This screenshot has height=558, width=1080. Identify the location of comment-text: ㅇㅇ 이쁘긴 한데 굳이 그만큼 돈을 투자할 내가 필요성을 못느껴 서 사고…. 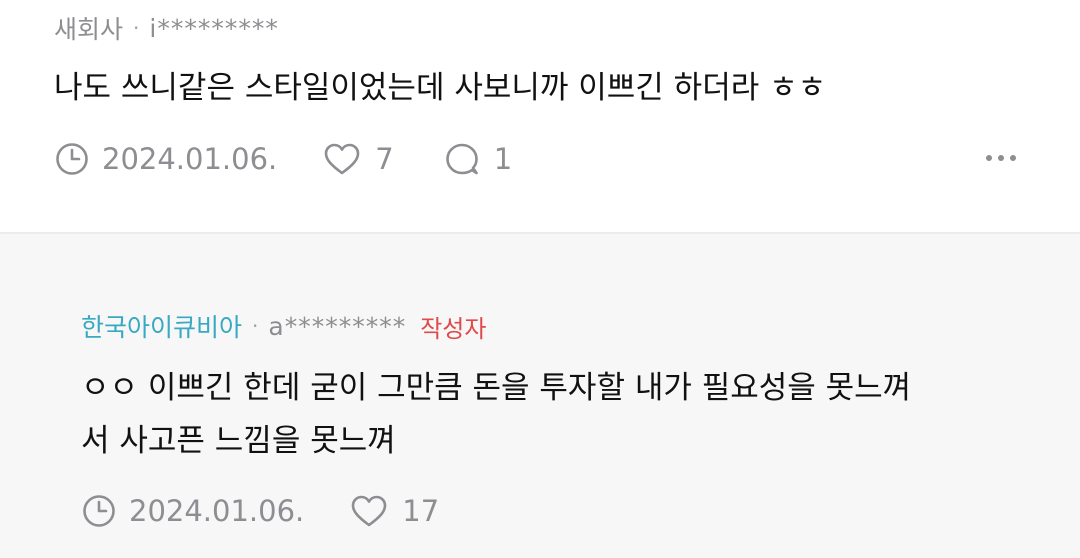
(496, 415).